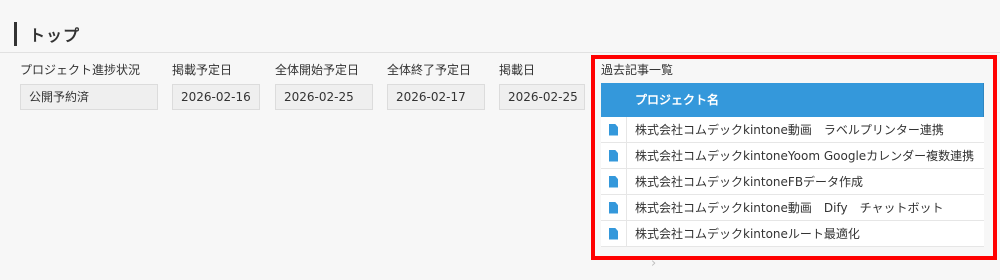 This screenshot has width=1000, height=280. Describe the element at coordinates (745, 181) in the screenshot. I see `project-name-link: 株式会社コムデックkintoneFBデータ作成` at that location.